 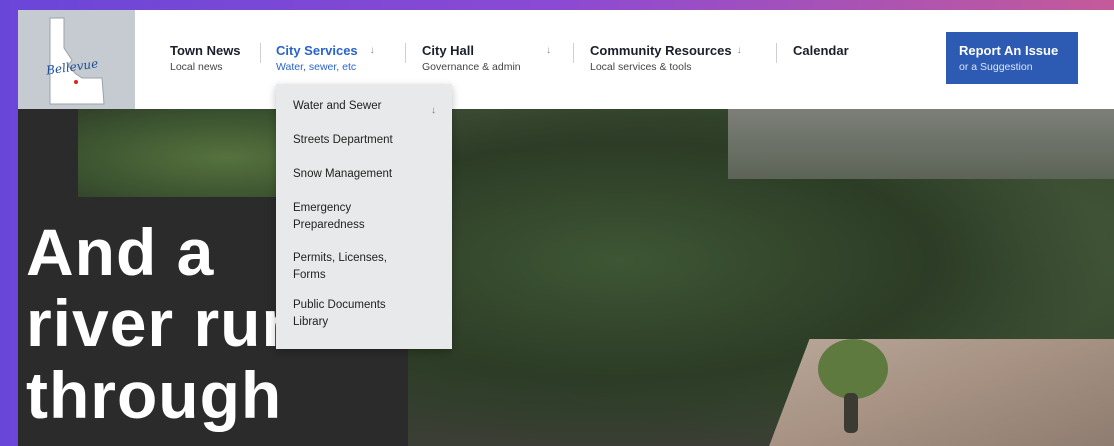 I want to click on site-logo: Bellevue, so click(x=76, y=59).